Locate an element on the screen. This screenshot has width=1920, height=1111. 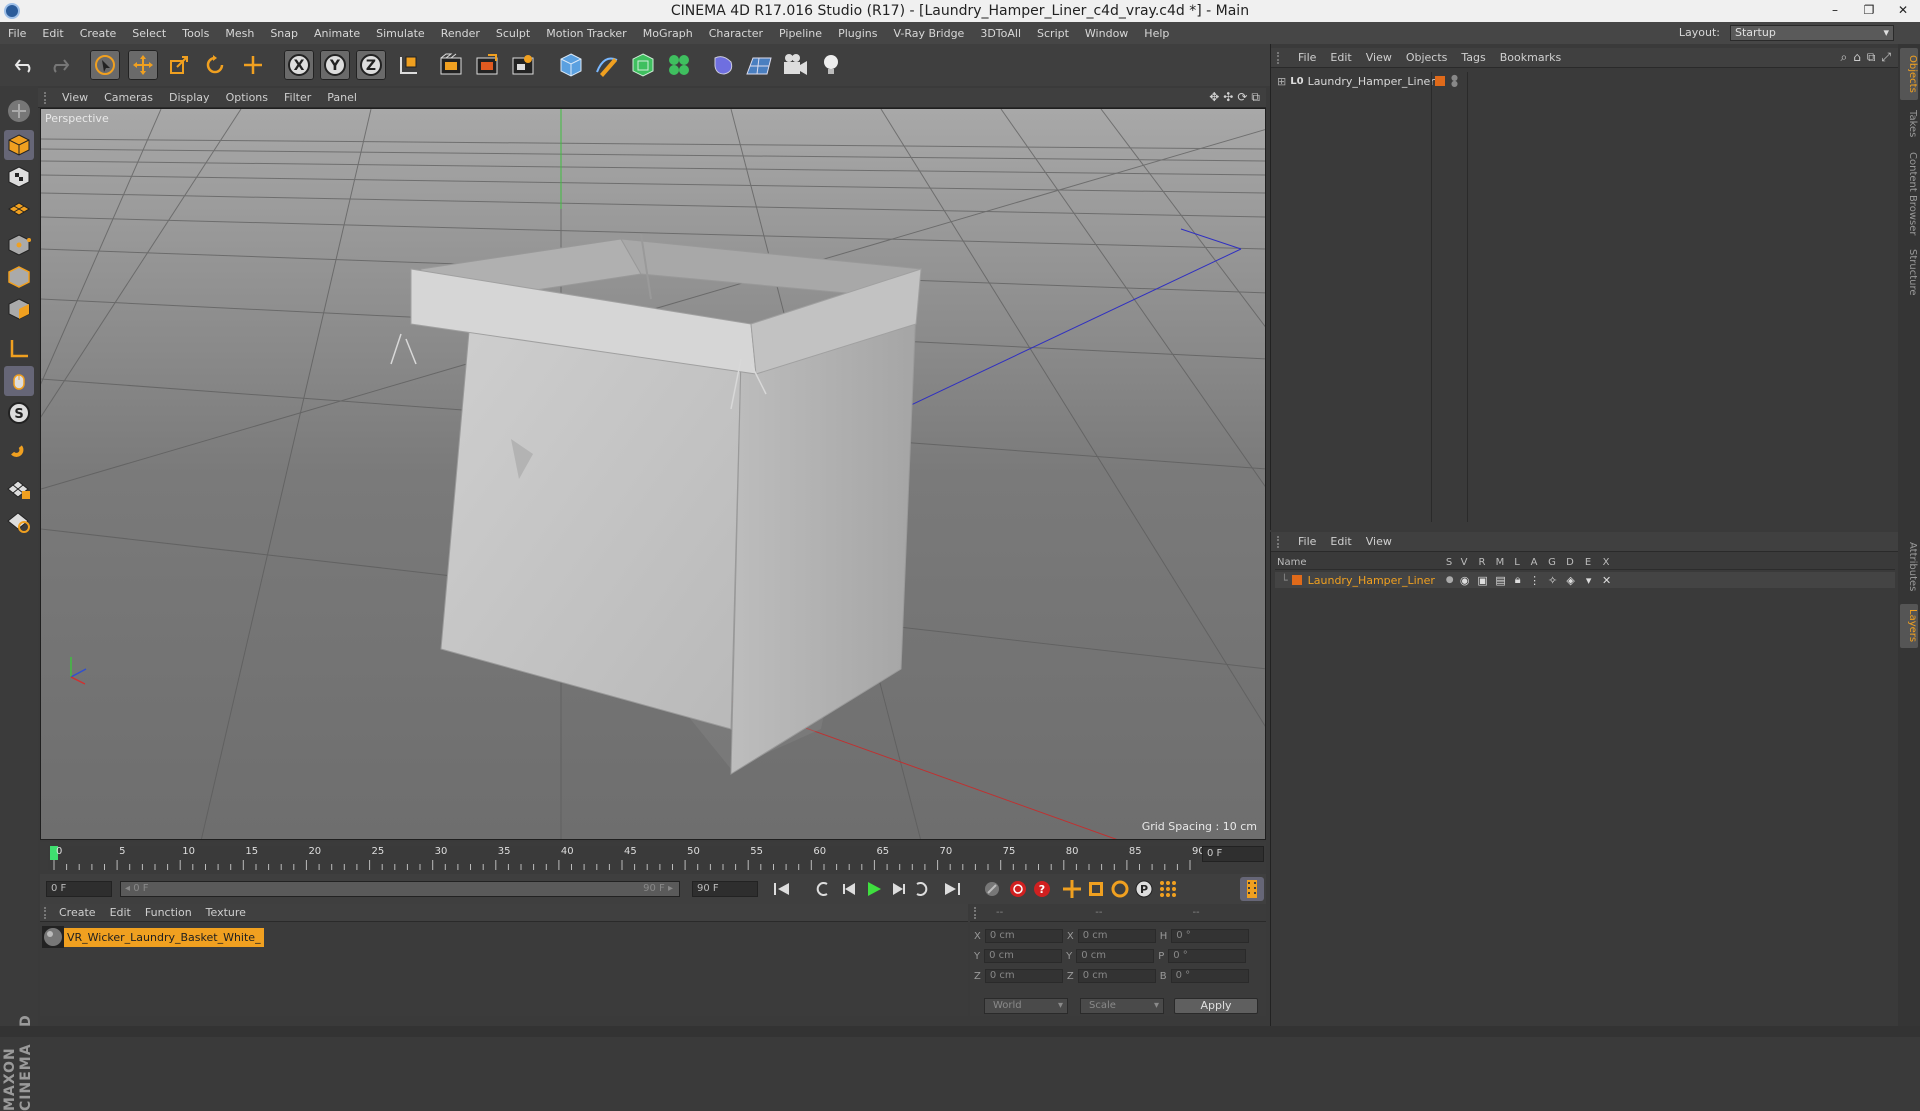
object-menu-objects: Objects is located at coordinates (1427, 57).